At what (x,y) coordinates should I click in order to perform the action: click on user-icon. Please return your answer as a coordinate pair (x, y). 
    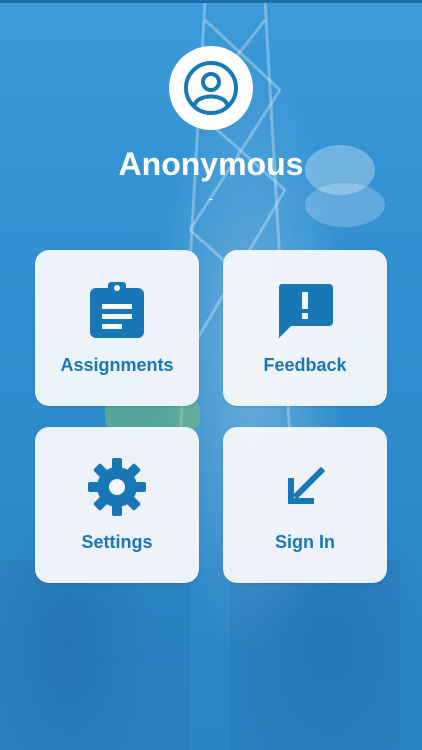
    Looking at the image, I should click on (211, 88).